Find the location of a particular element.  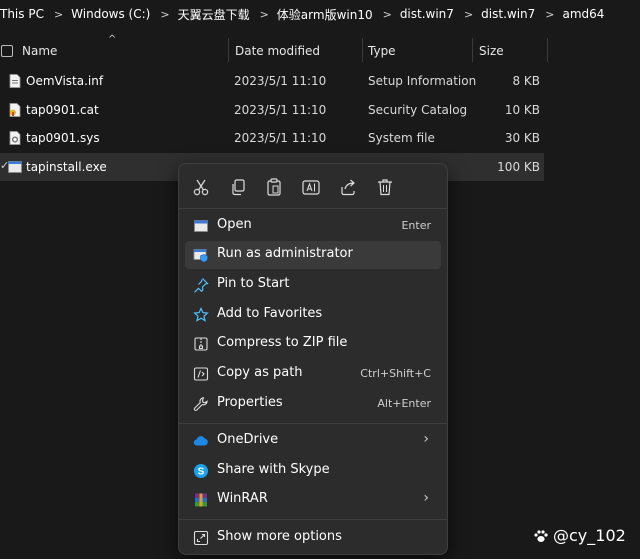

cut-icon is located at coordinates (201, 187).